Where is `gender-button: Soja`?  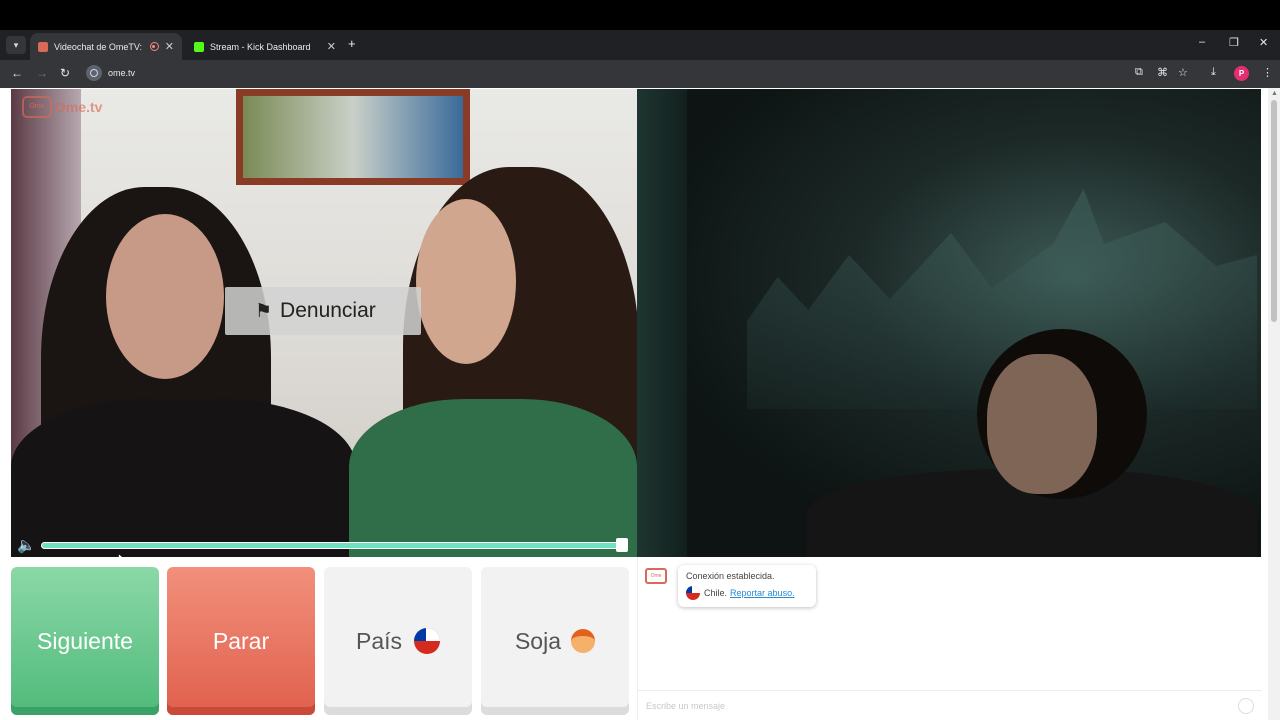 gender-button: Soja is located at coordinates (555, 641).